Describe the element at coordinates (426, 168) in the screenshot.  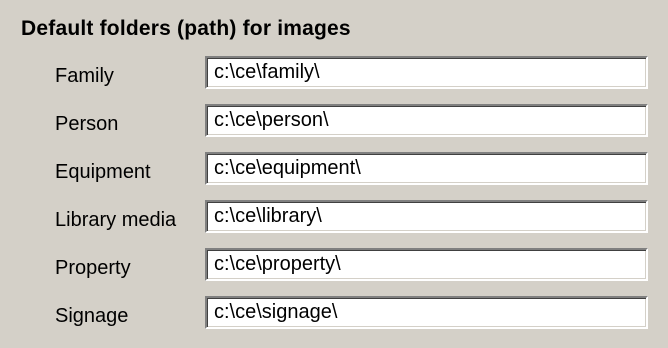
I see `equipment-path-field` at that location.